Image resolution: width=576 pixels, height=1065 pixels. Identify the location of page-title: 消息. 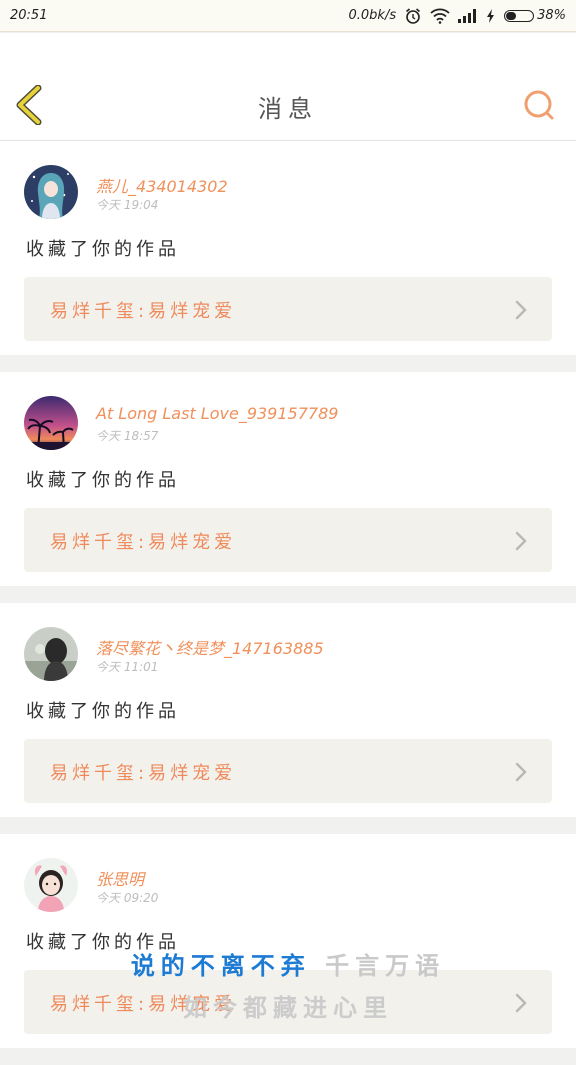
(288, 109).